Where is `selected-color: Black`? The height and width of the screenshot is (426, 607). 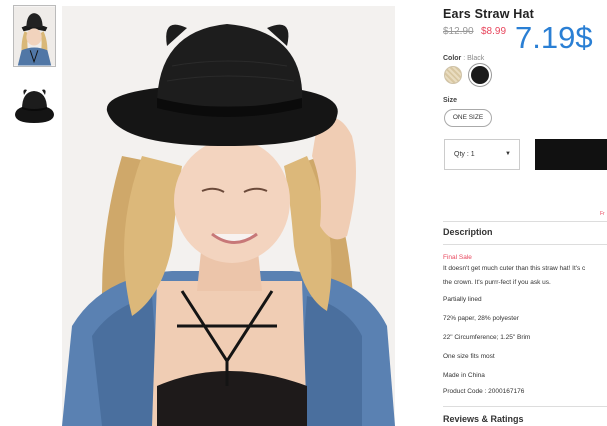
selected-color: Black is located at coordinates (476, 58).